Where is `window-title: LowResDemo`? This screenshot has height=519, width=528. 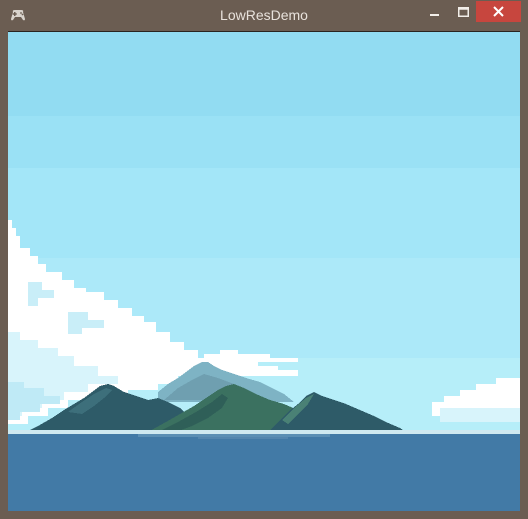
window-title: LowResDemo is located at coordinates (264, 15).